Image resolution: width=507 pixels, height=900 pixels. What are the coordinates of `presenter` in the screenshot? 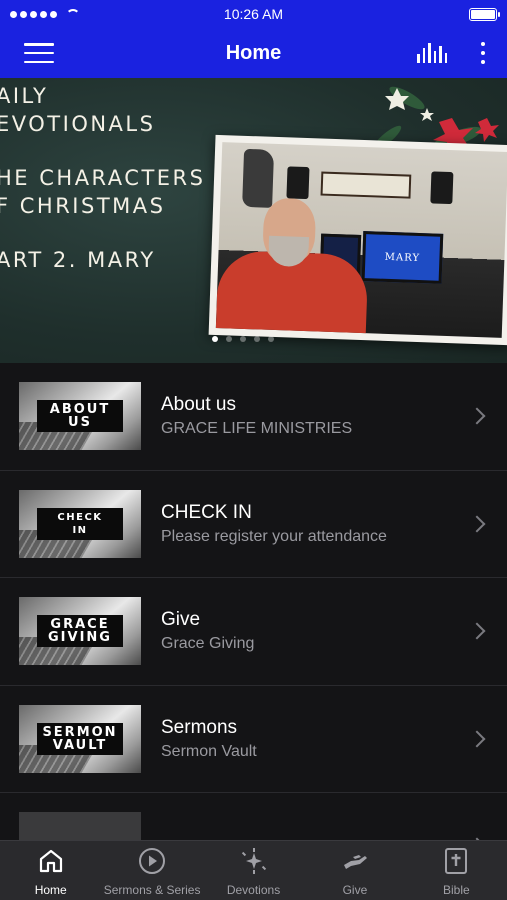 It's located at (293, 263).